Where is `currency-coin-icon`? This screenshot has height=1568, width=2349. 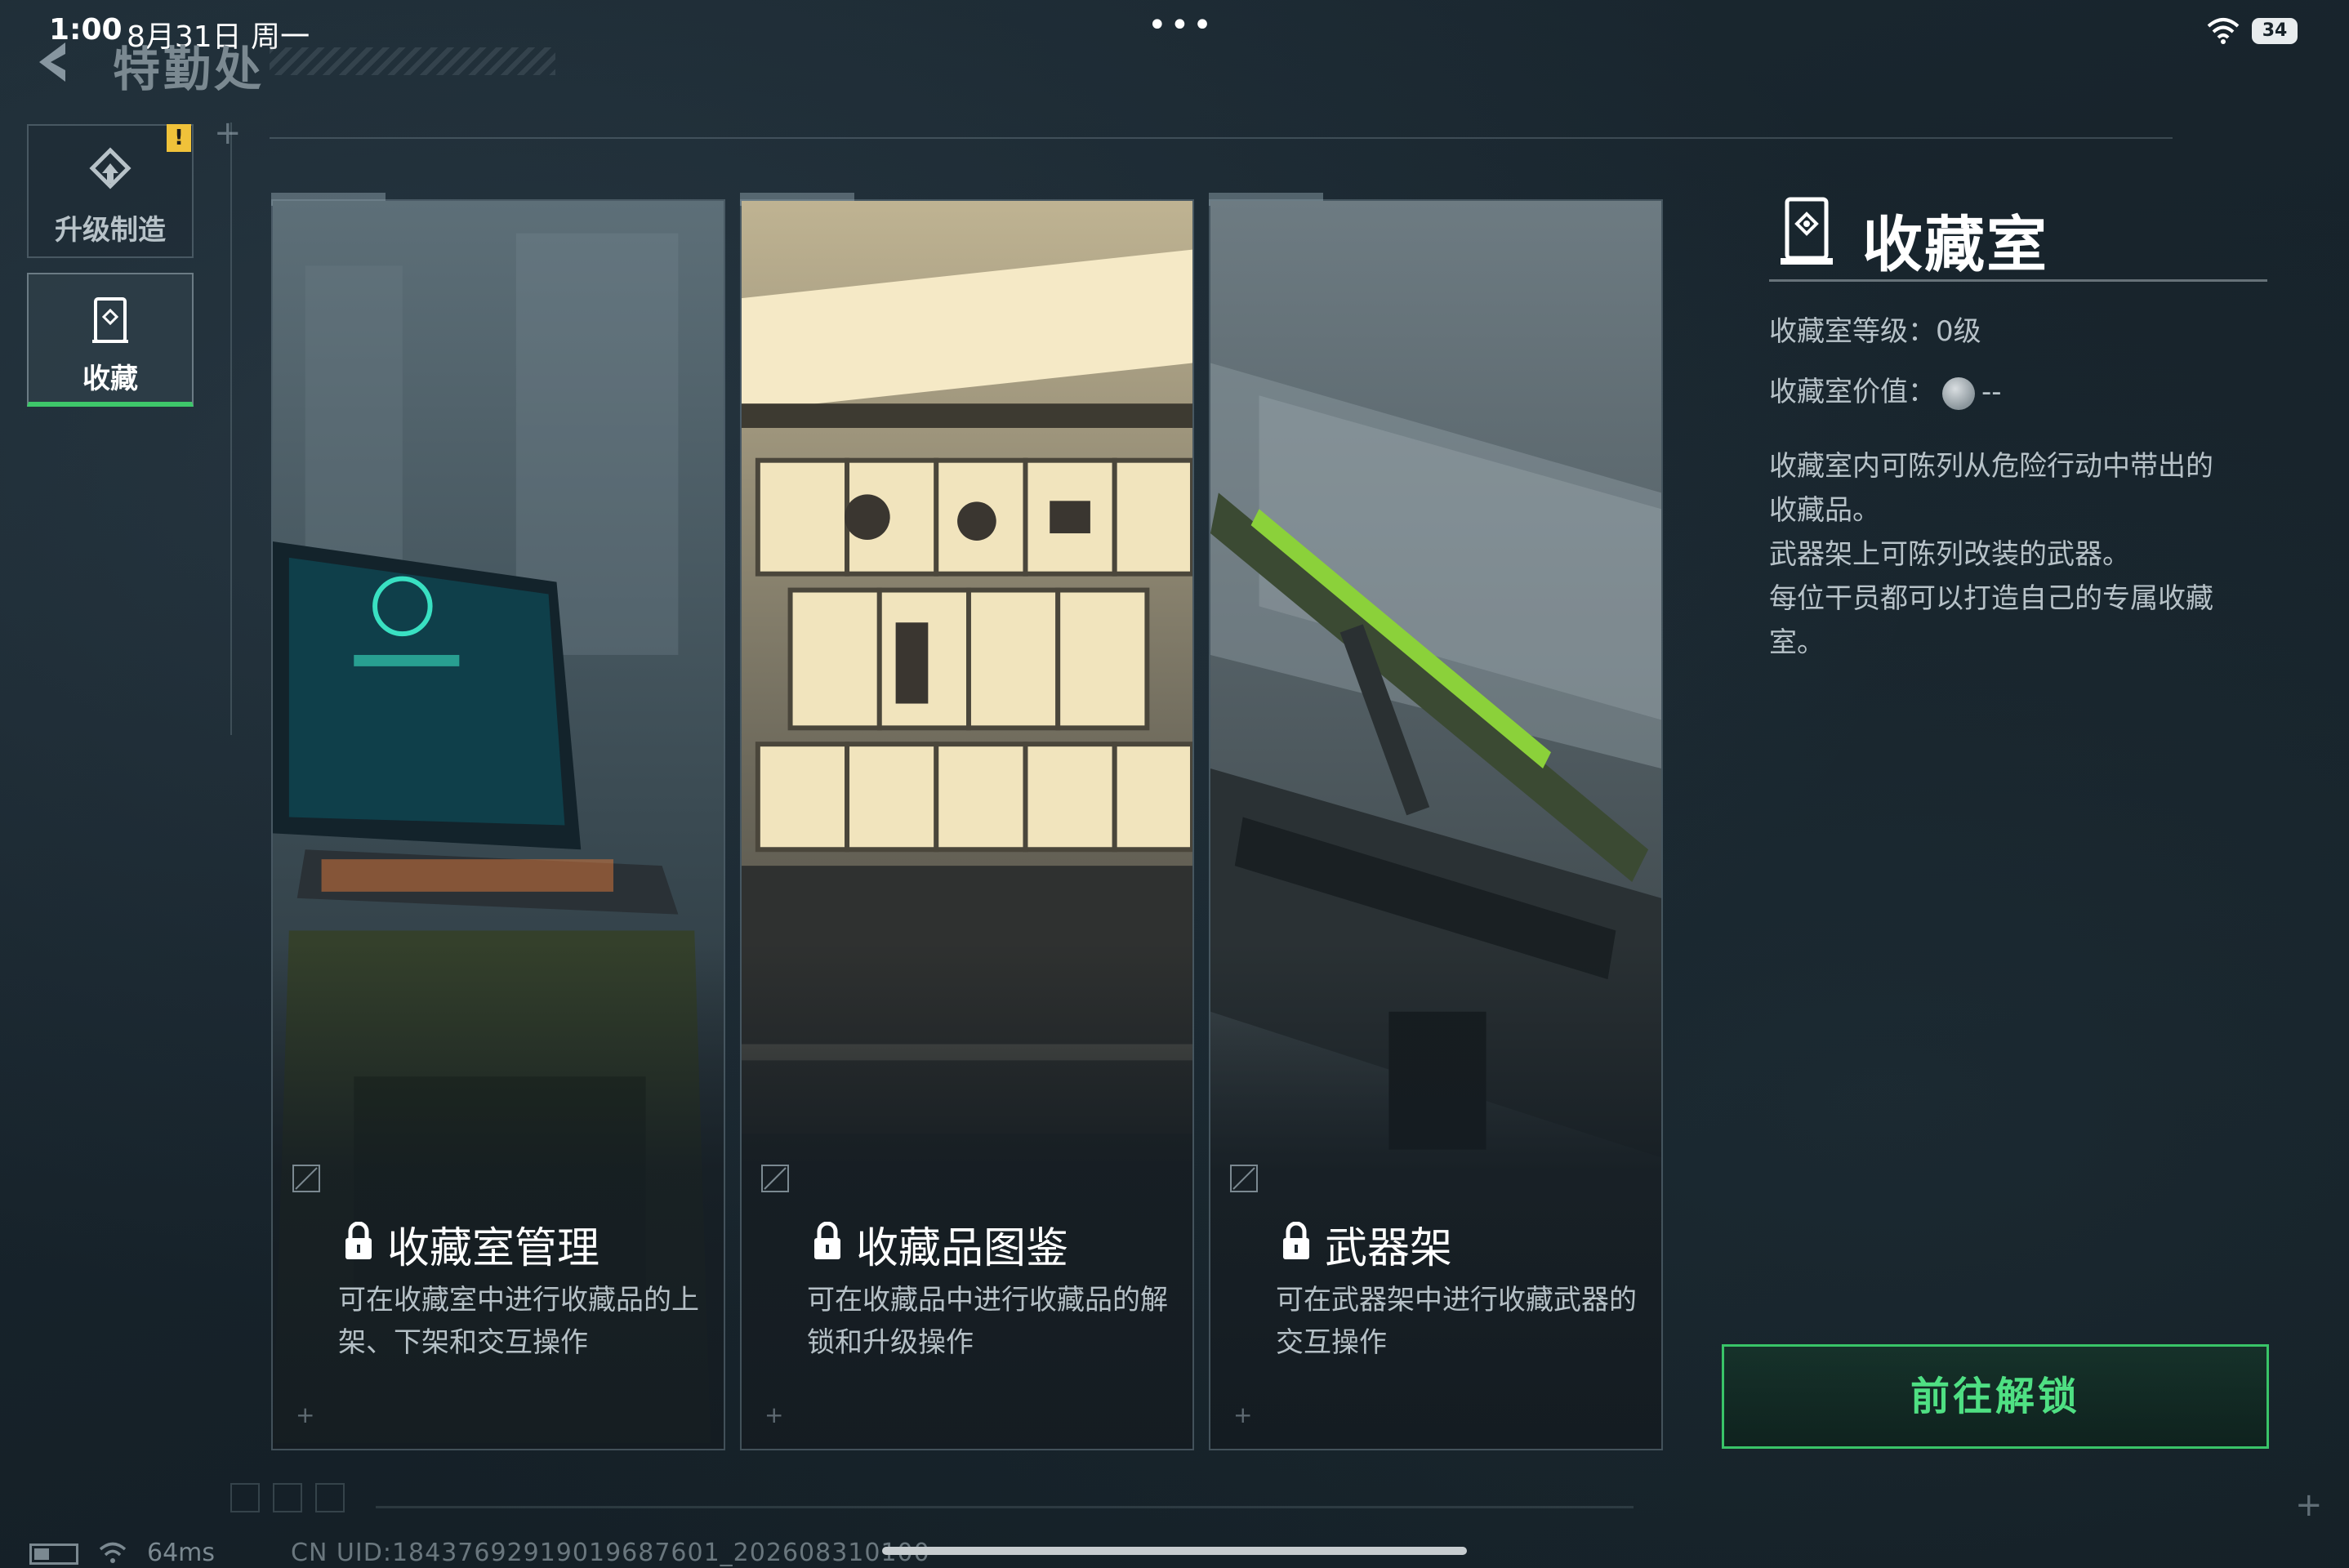
currency-coin-icon is located at coordinates (1958, 393).